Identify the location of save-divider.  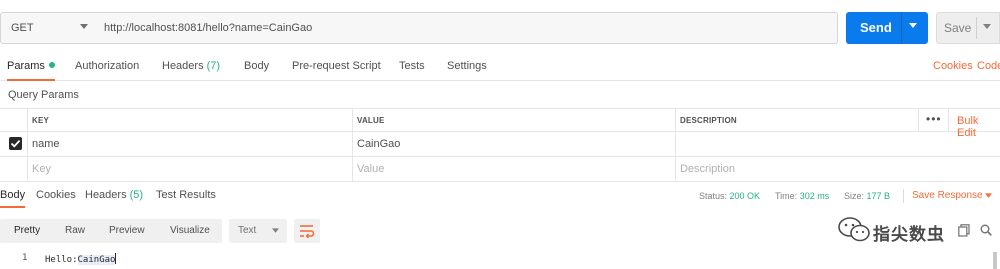
(976, 28).